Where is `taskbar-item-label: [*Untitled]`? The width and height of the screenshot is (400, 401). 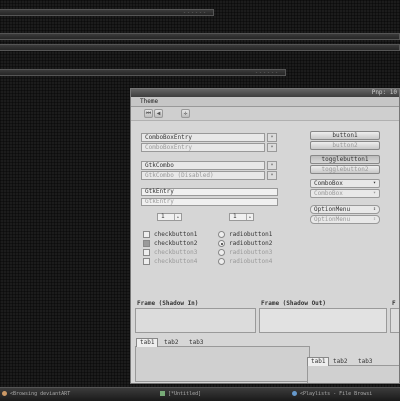
taskbar-item-label: [*Untitled] is located at coordinates (185, 394).